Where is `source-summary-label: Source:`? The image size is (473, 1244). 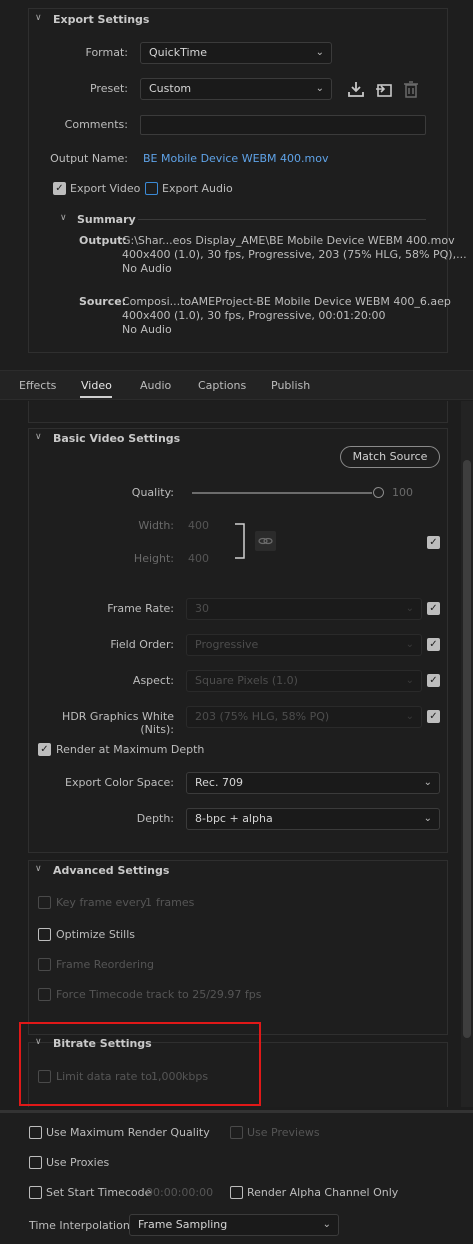
source-summary-label: Source: is located at coordinates (103, 301).